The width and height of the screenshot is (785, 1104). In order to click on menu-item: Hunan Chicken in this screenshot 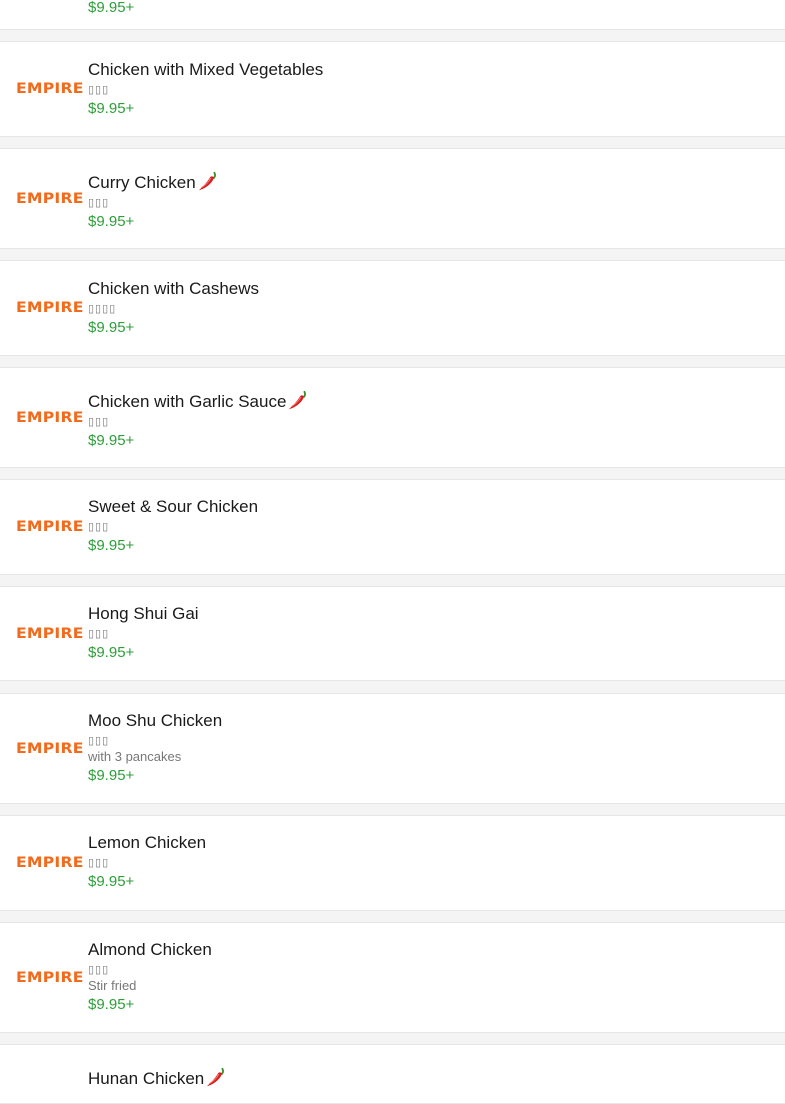, I will do `click(392, 1074)`.